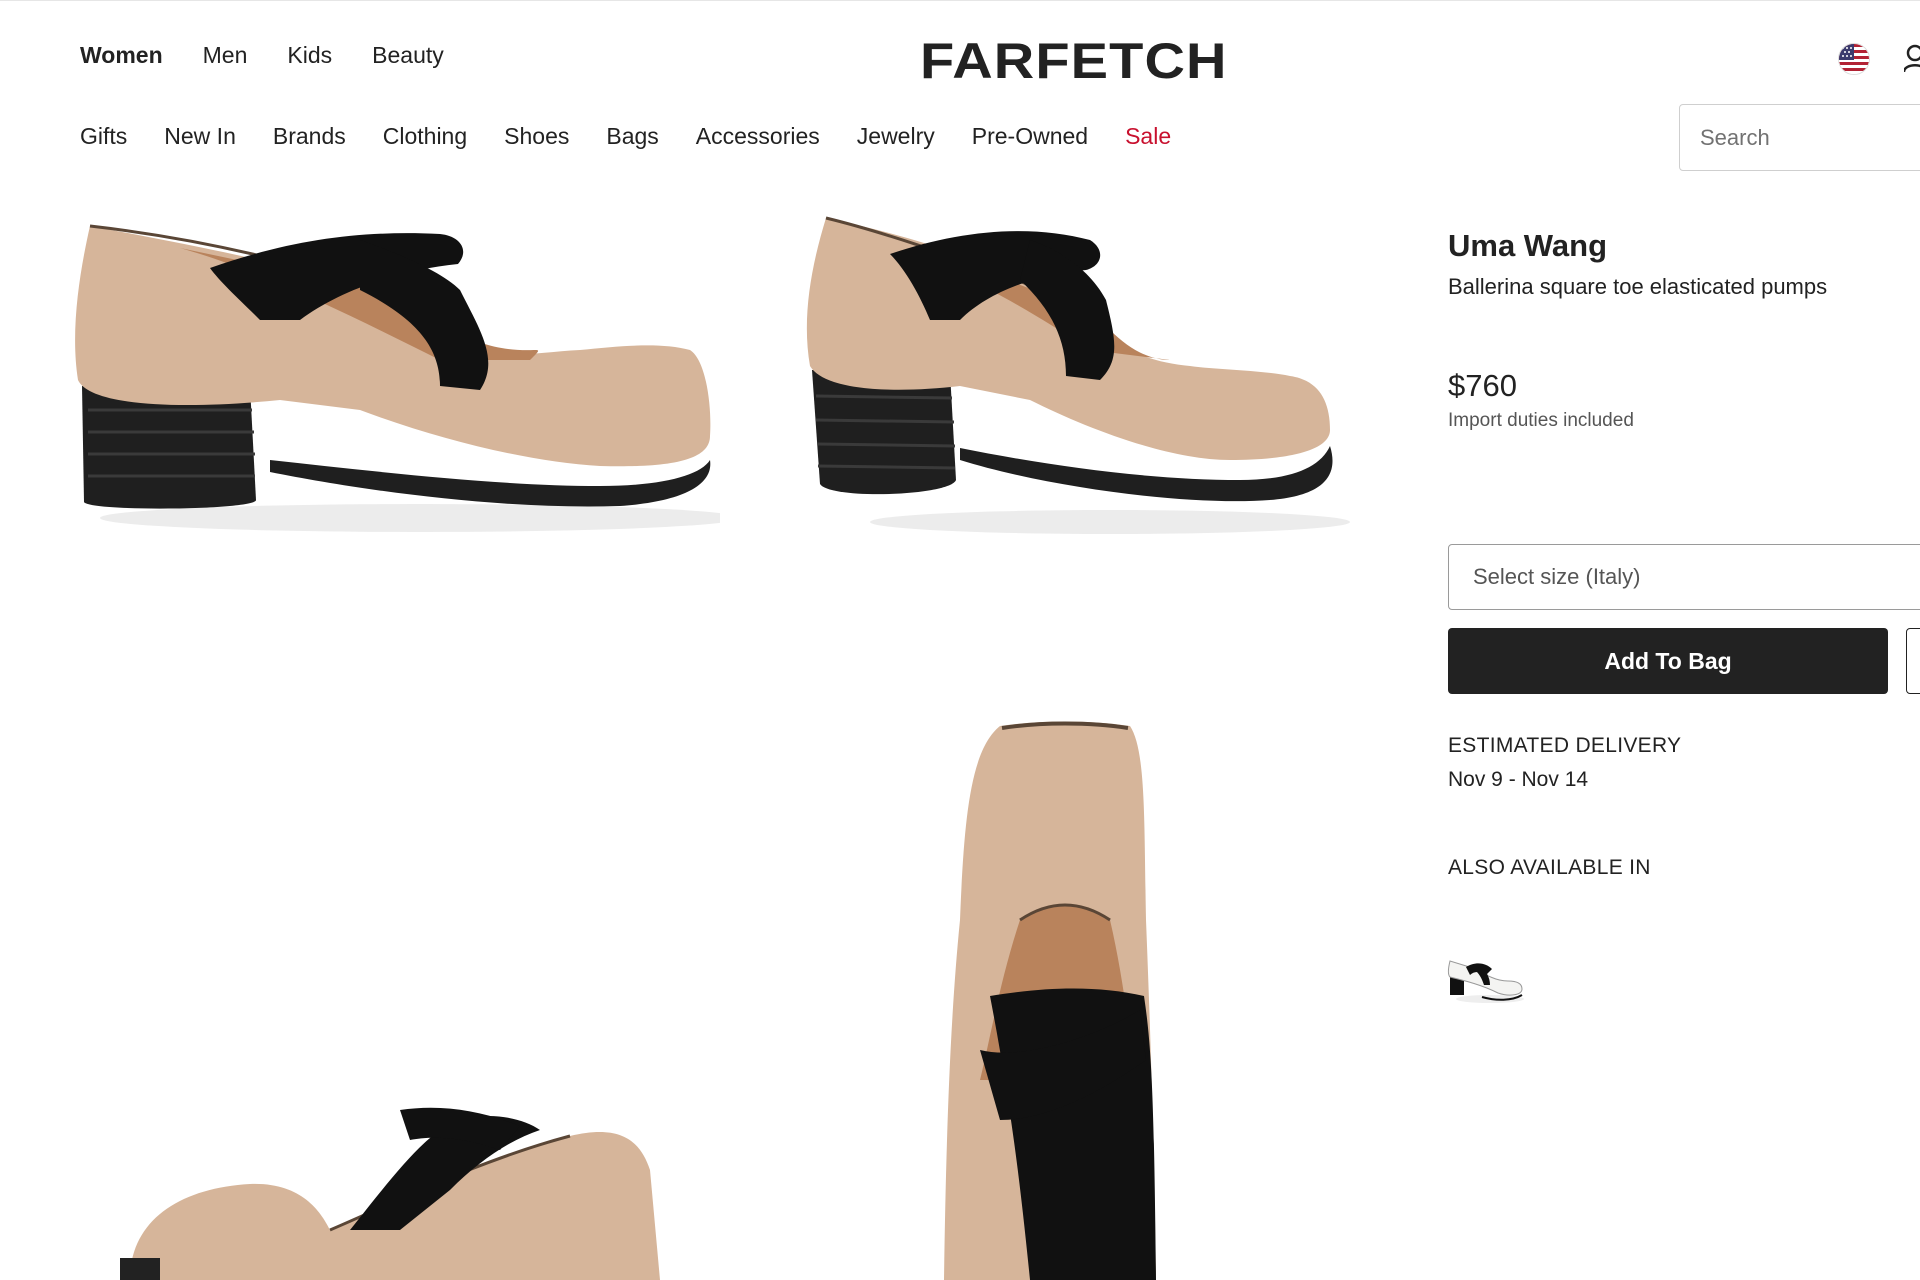  Describe the element at coordinates (309, 55) in the screenshot. I see `nav-kids: Kids` at that location.